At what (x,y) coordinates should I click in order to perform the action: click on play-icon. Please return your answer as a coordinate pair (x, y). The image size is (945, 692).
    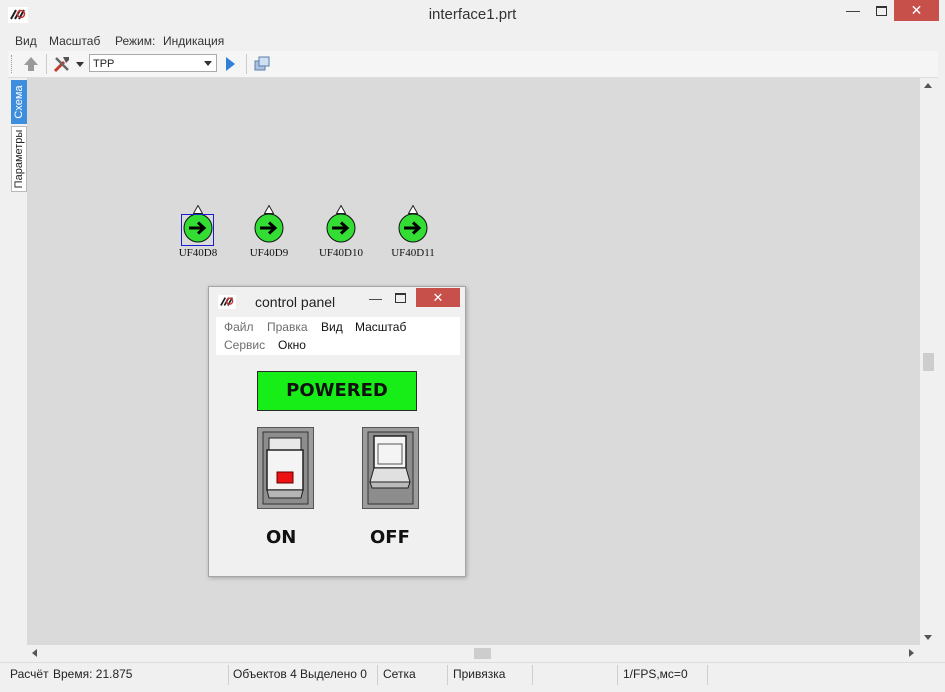
    Looking at the image, I should click on (230, 64).